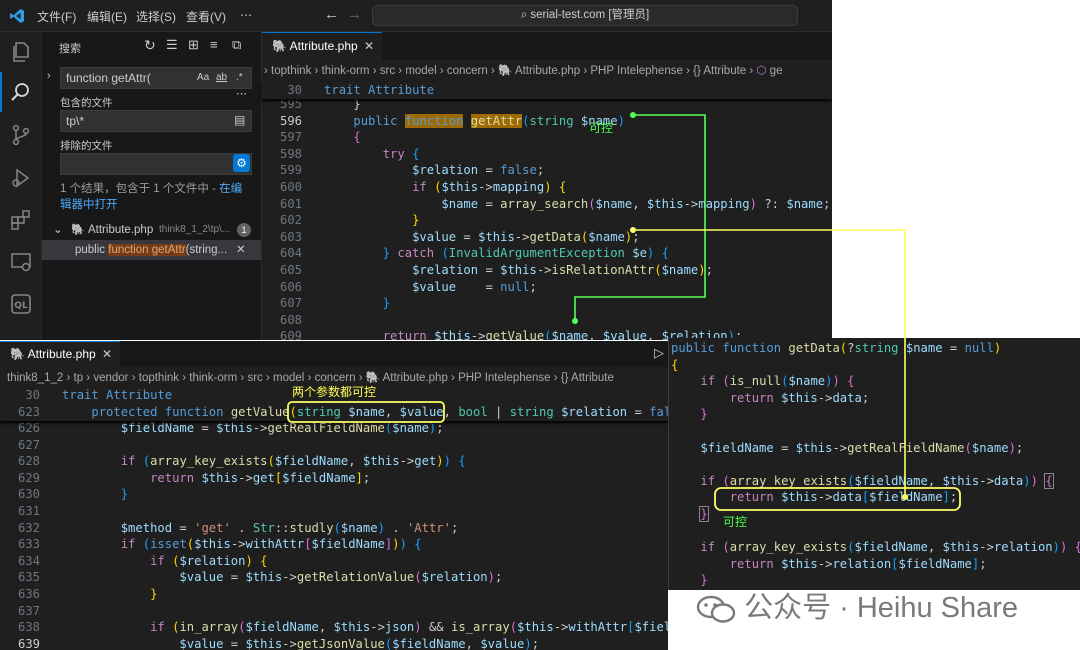 This screenshot has height=650, width=1080. Describe the element at coordinates (241, 93) in the screenshot. I see `more-options-icon: ⋯` at that location.